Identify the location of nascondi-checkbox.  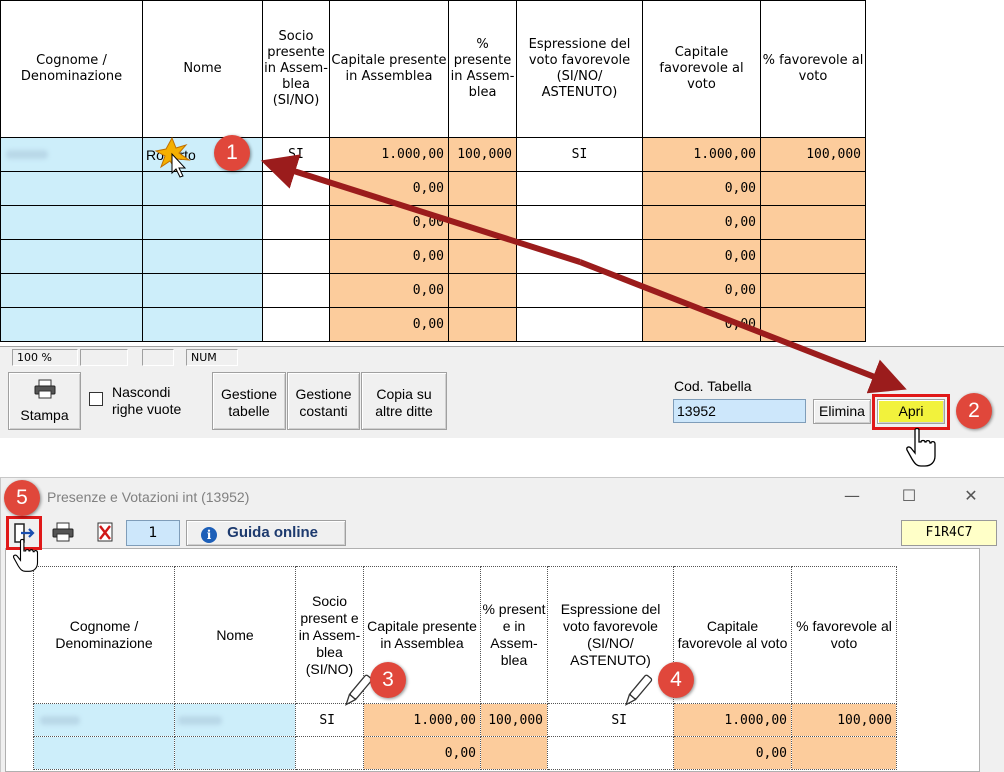
(96, 399).